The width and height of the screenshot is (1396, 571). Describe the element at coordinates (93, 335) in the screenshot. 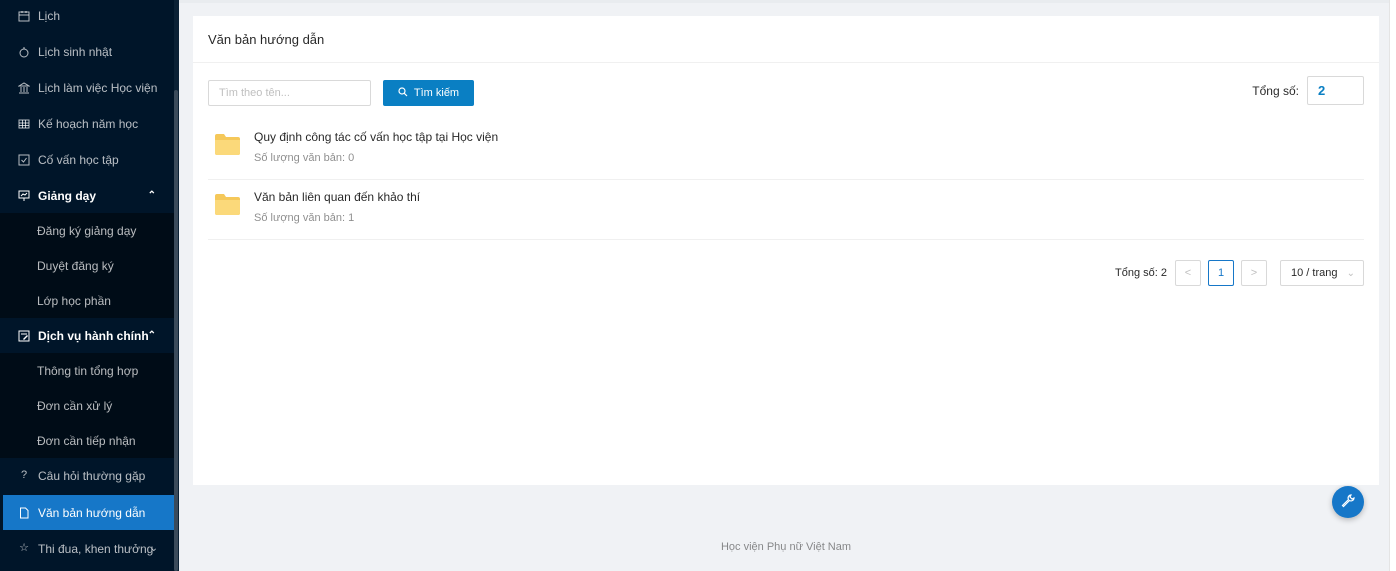

I see `sidebar-item-label: Dịch vụ hành chính` at that location.